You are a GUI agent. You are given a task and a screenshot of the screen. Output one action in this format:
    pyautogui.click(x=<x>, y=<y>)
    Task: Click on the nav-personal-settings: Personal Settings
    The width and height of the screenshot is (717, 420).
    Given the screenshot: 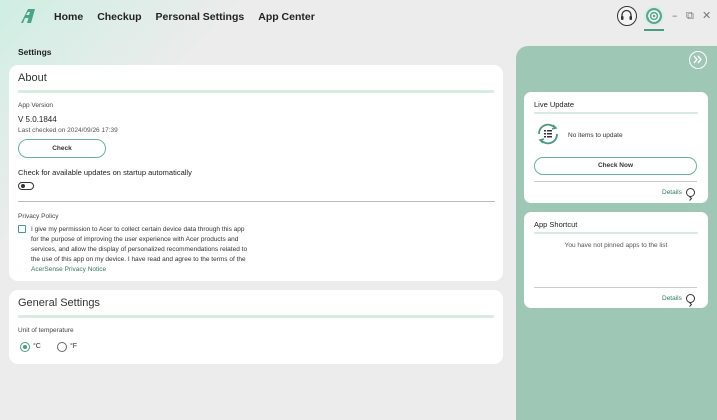 What is the action you would take?
    pyautogui.click(x=200, y=17)
    